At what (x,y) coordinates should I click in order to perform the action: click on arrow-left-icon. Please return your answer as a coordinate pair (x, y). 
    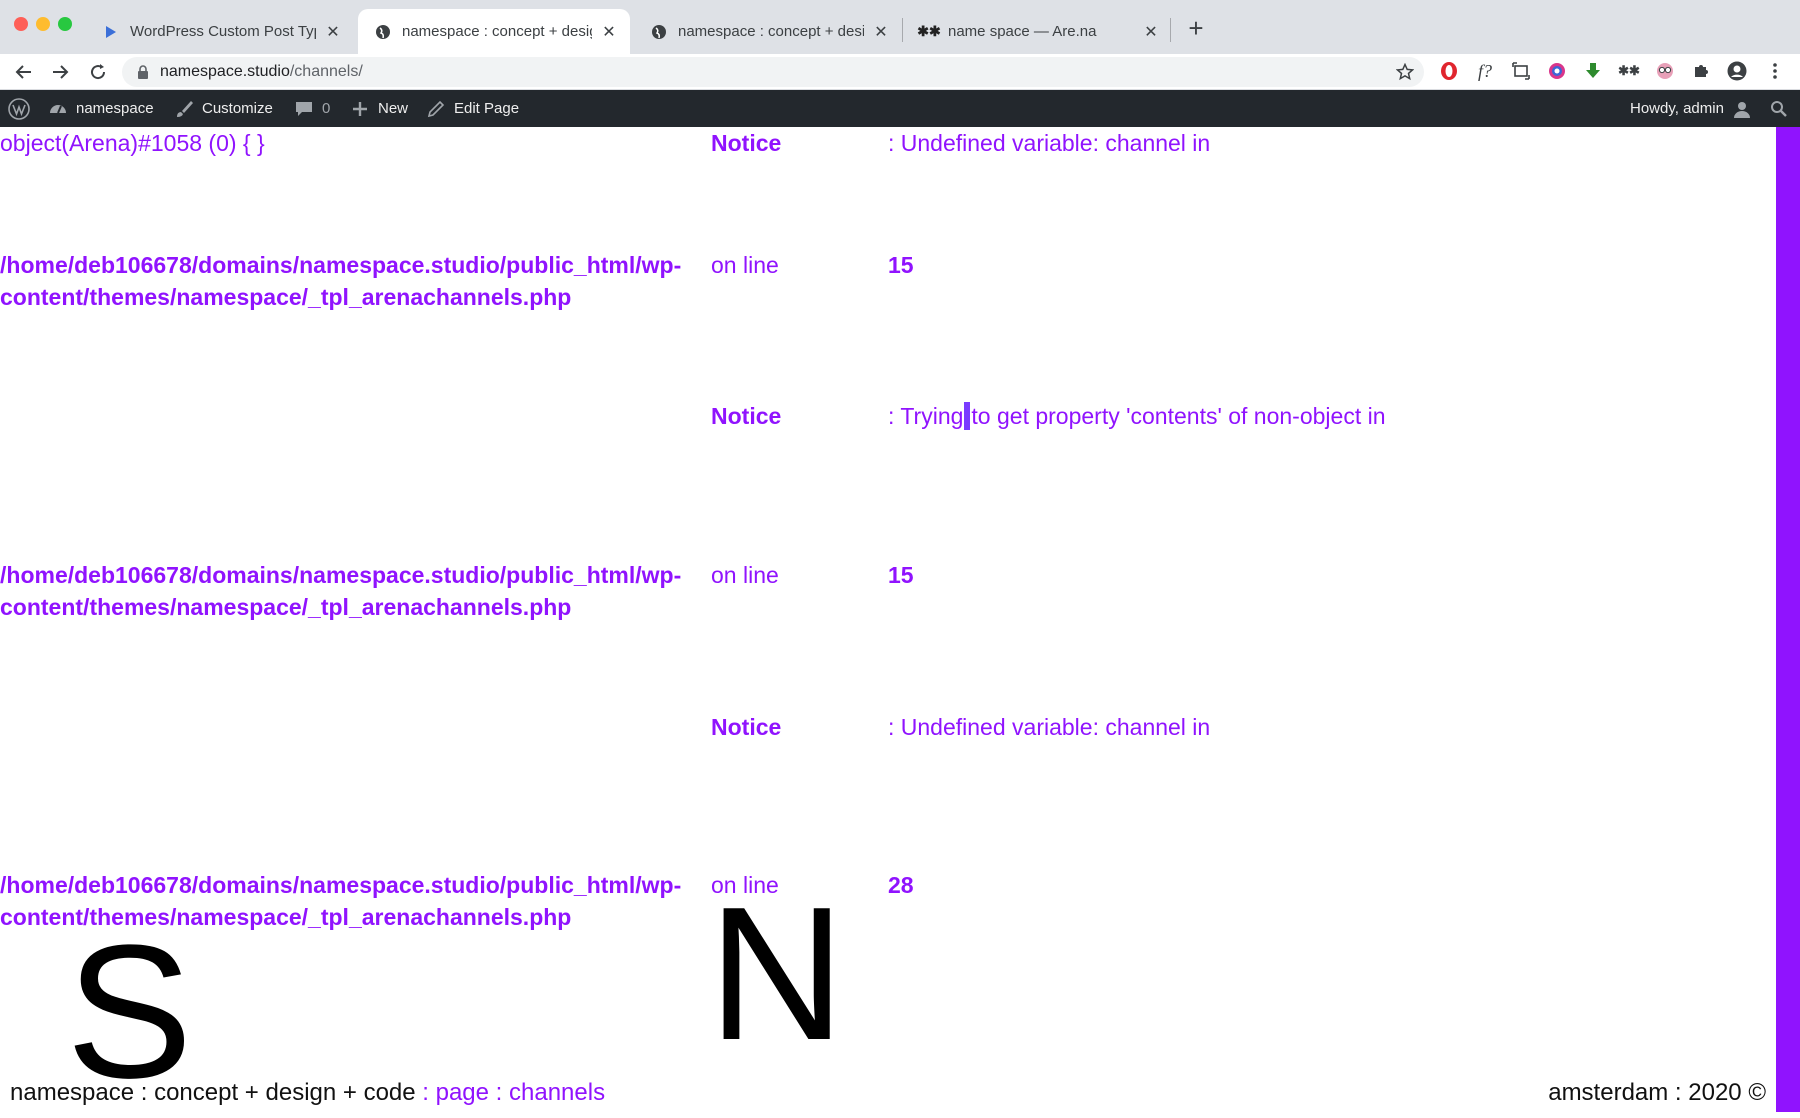
    Looking at the image, I should click on (23, 72).